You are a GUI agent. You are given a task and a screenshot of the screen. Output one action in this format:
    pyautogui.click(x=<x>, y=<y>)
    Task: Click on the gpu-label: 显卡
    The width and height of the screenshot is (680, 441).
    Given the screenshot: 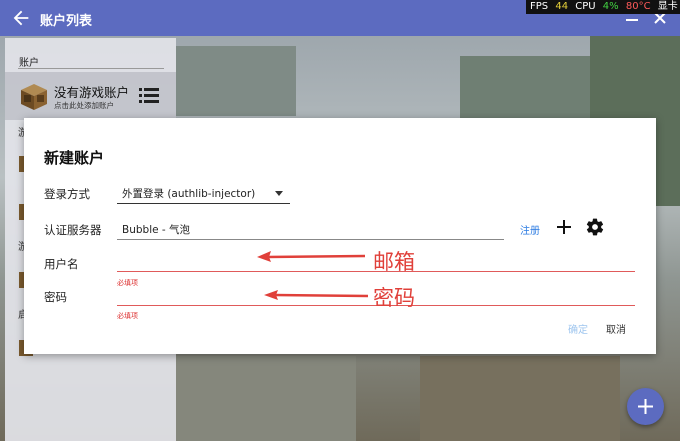 What is the action you would take?
    pyautogui.click(x=667, y=6)
    